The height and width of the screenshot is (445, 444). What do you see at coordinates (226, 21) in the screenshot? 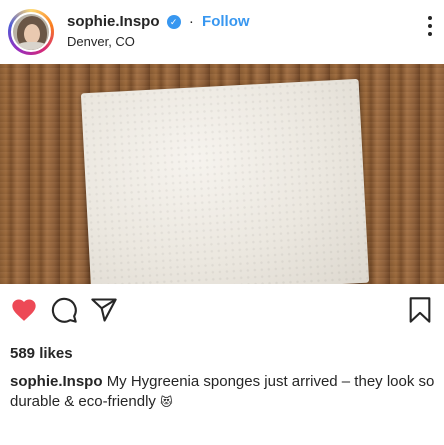
I see `follow-button: Follow` at bounding box center [226, 21].